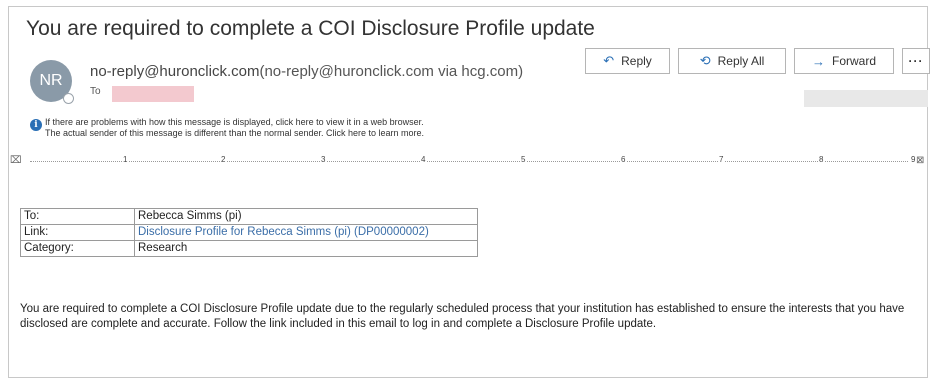 Image resolution: width=938 pixels, height=385 pixels. I want to click on sender-via: (no-reply@huronclick.com via hcg.com), so click(391, 71).